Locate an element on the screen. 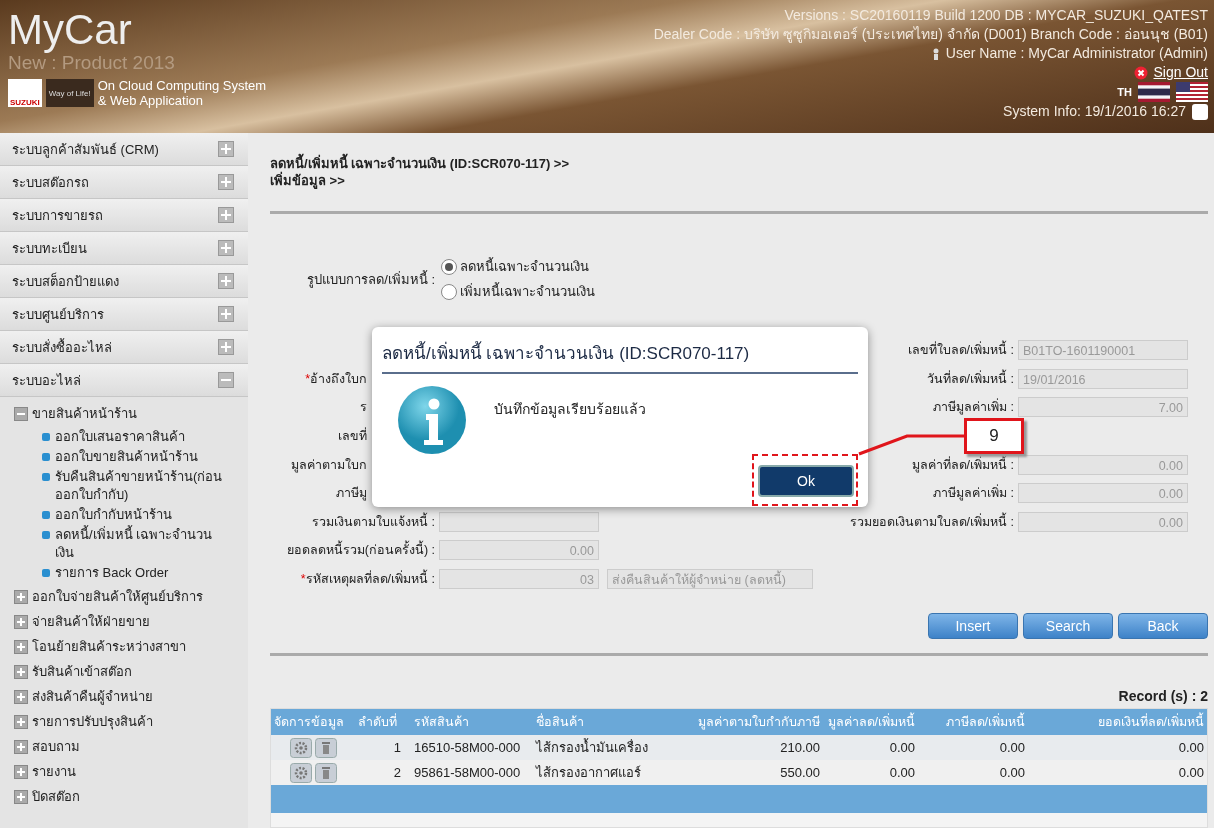  field-label: ภาษีมู is located at coordinates (351, 494).